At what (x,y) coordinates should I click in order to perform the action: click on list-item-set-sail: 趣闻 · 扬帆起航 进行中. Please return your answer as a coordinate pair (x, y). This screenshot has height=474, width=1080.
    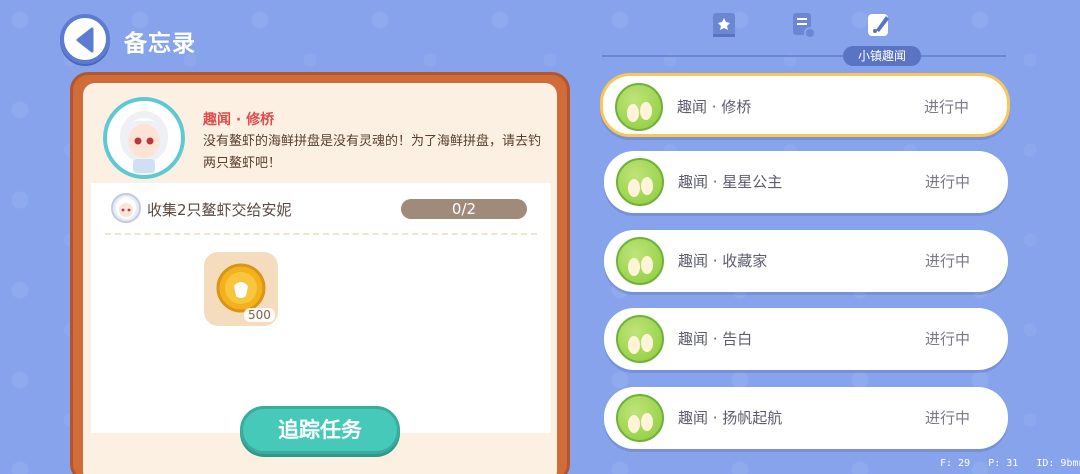
    Looking at the image, I should click on (806, 418).